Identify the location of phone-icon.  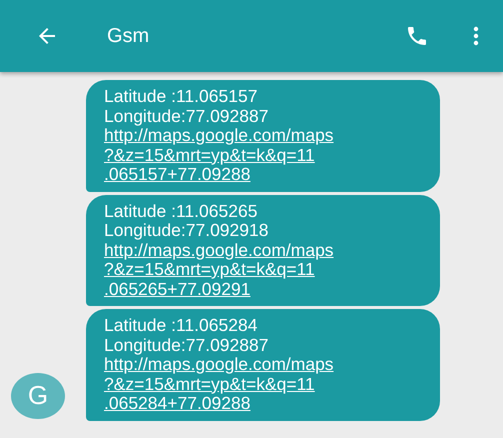
(417, 36).